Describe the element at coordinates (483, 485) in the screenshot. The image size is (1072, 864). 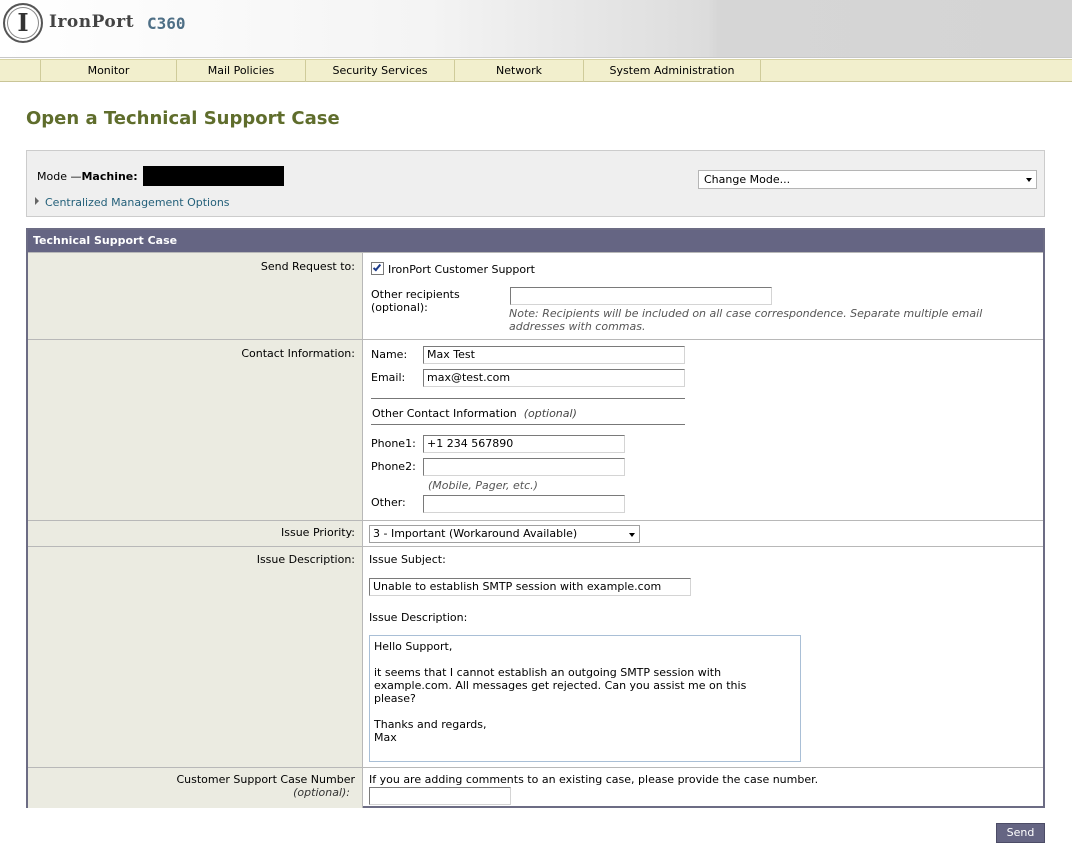
I see `phone2-hint: (Mobile, Pager, etc.)` at that location.